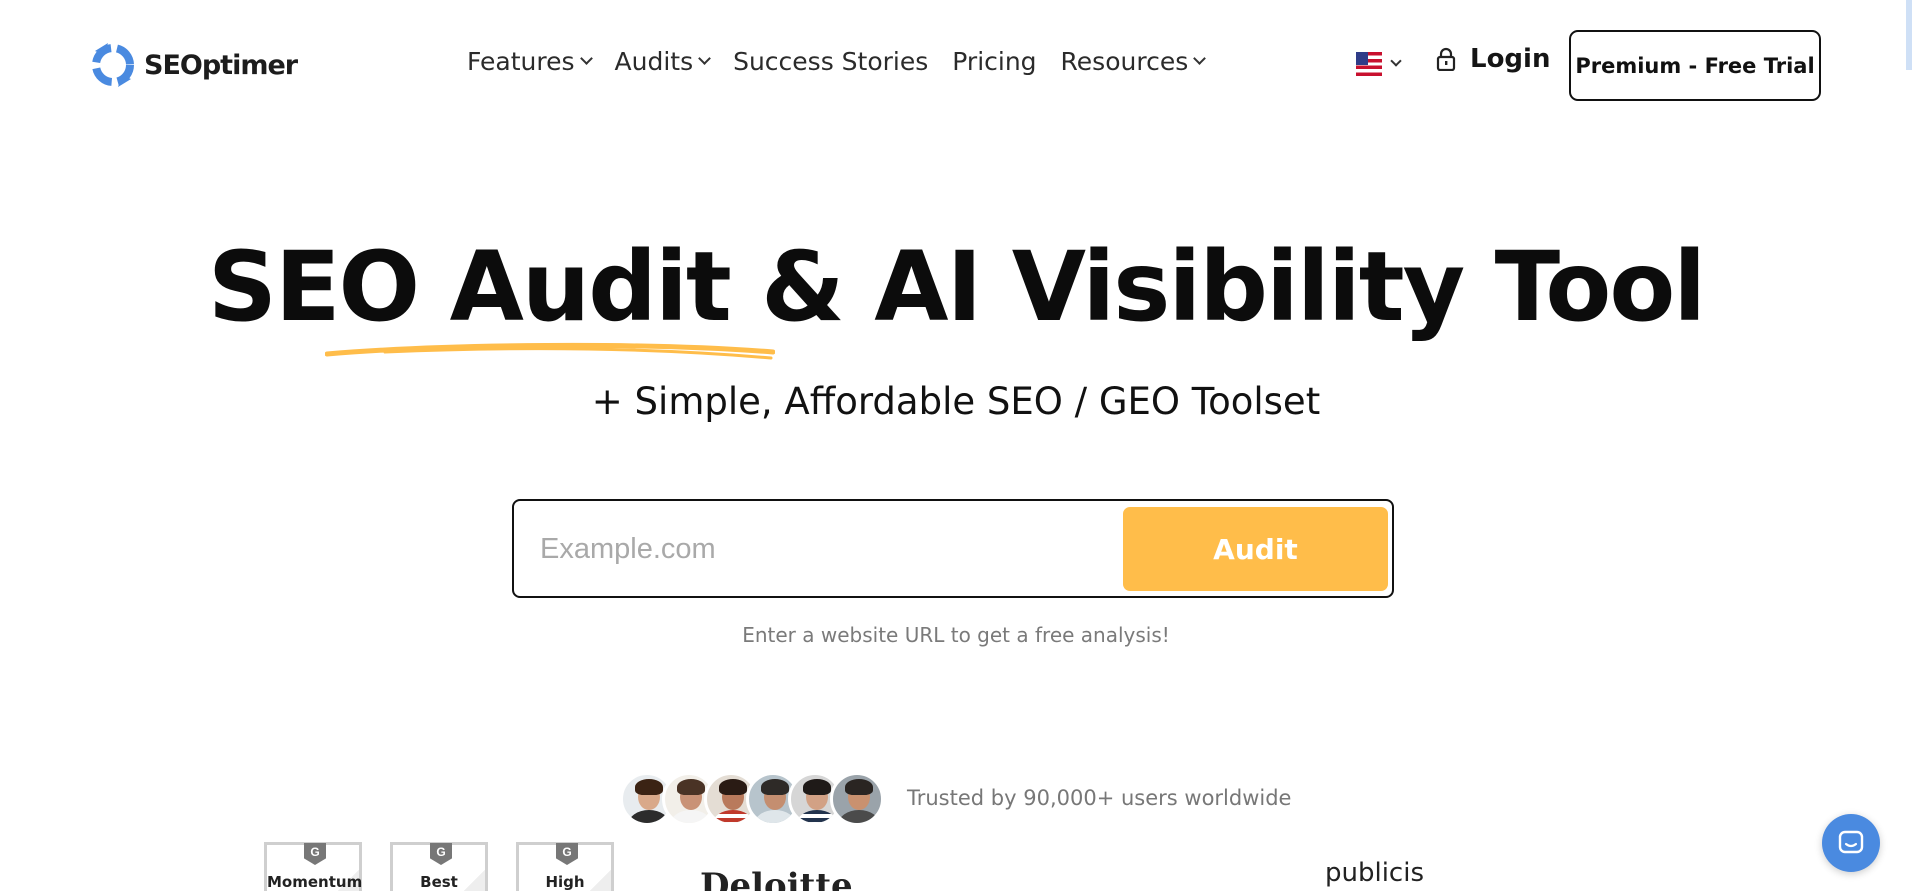 The width and height of the screenshot is (1912, 891). I want to click on nav-success-stories-label: Success Stories, so click(831, 61).